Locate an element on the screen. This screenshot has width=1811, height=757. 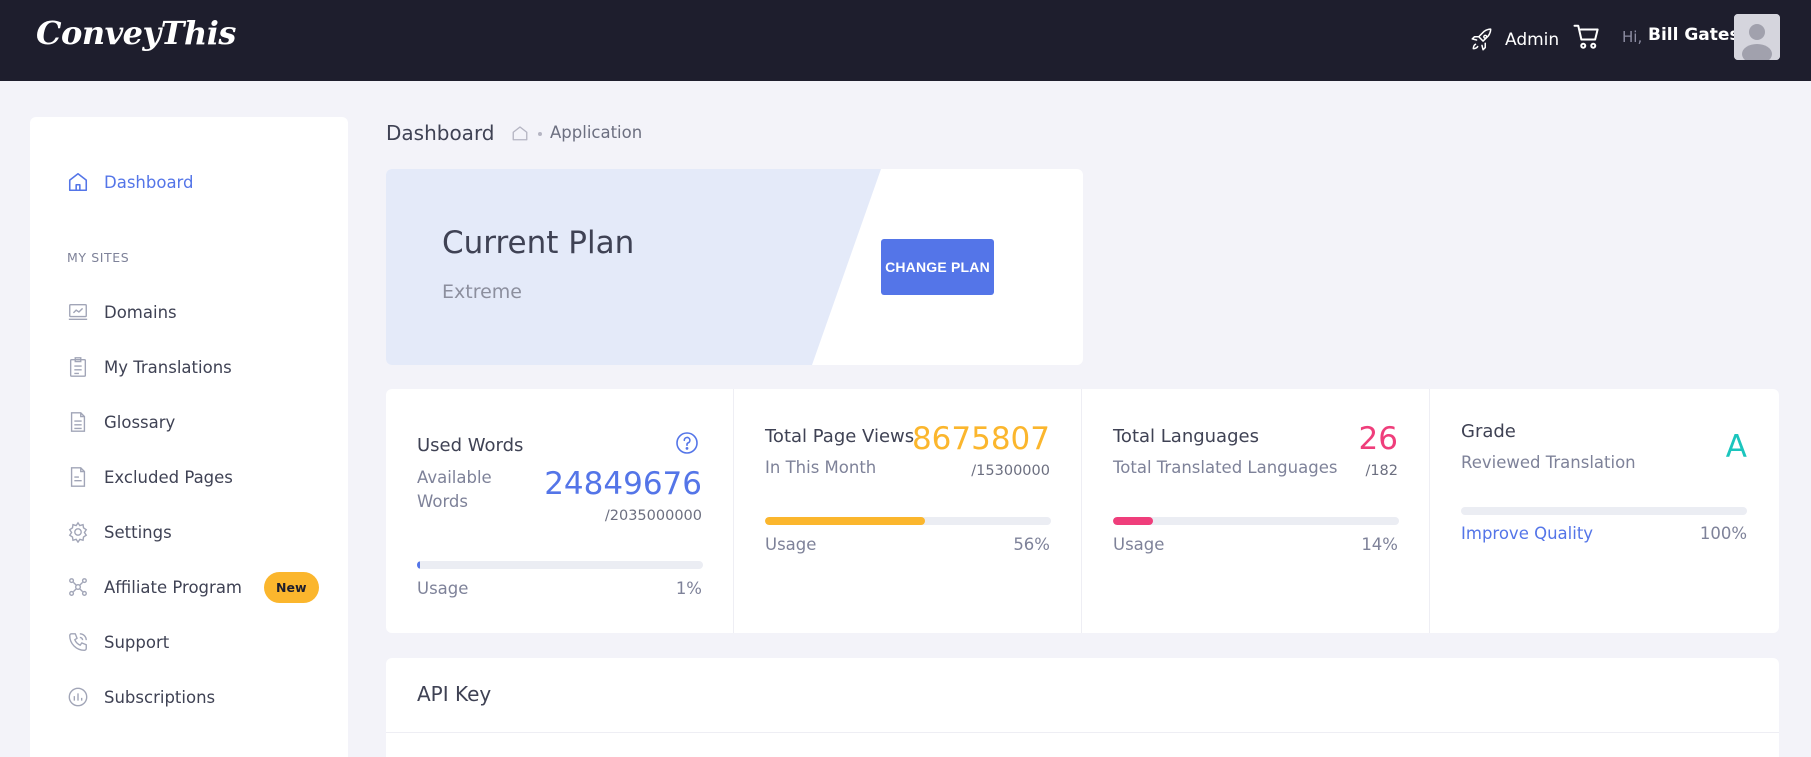
clipboard-icon is located at coordinates (78, 367).